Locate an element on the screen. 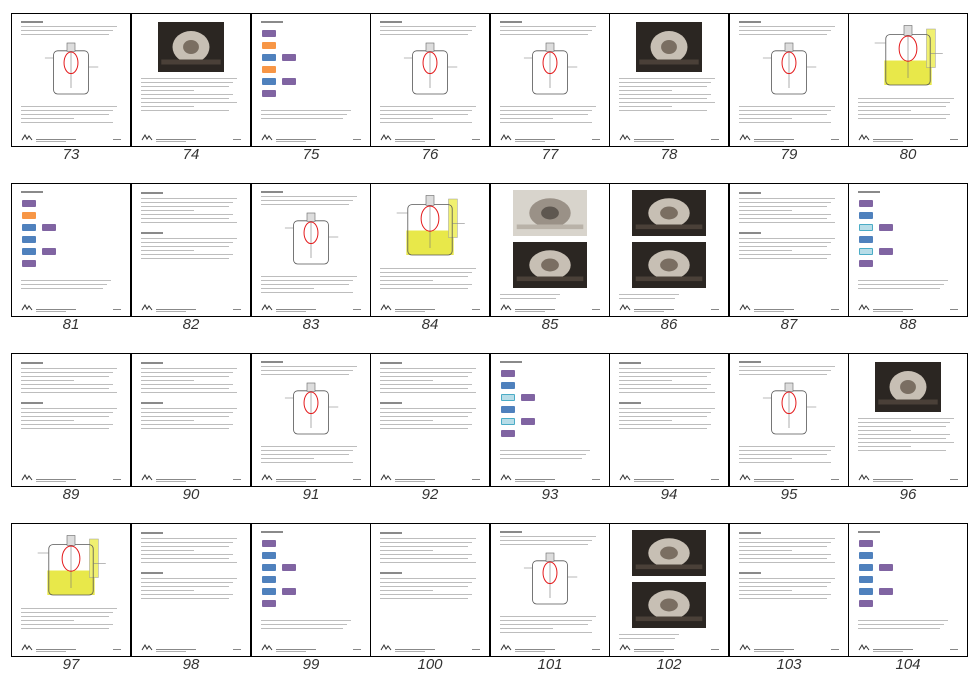  page-thumbnail: 99 is located at coordinates (311, 607).